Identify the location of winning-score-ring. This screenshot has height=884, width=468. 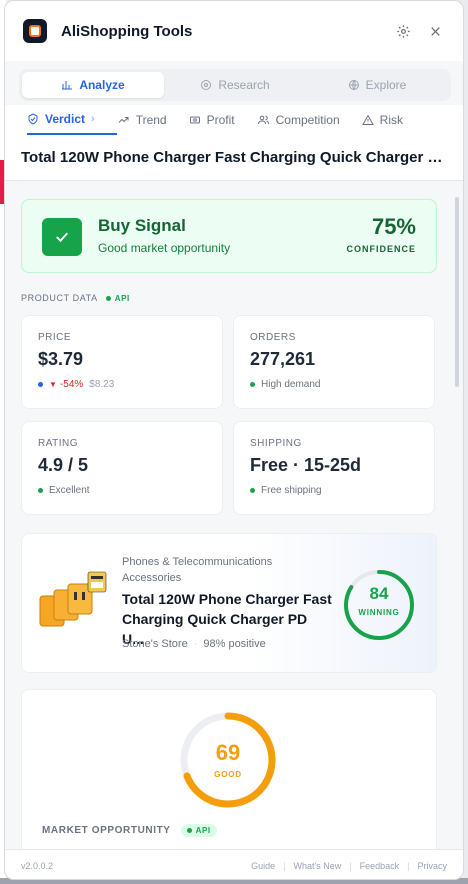
(379, 605).